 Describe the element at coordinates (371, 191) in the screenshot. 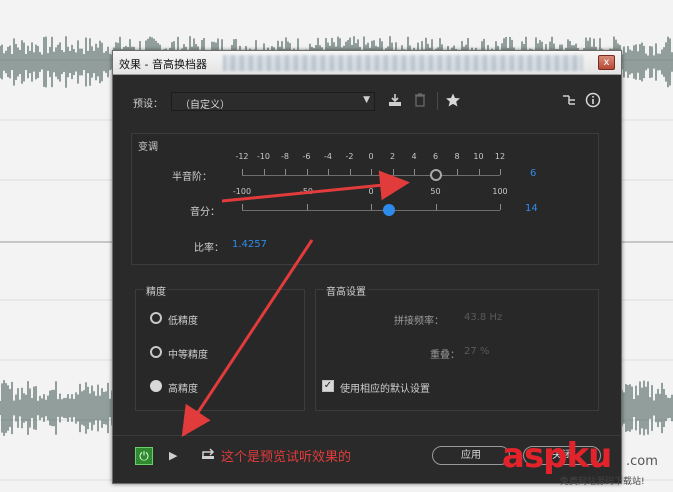

I see `cents-tick-label: 0` at that location.